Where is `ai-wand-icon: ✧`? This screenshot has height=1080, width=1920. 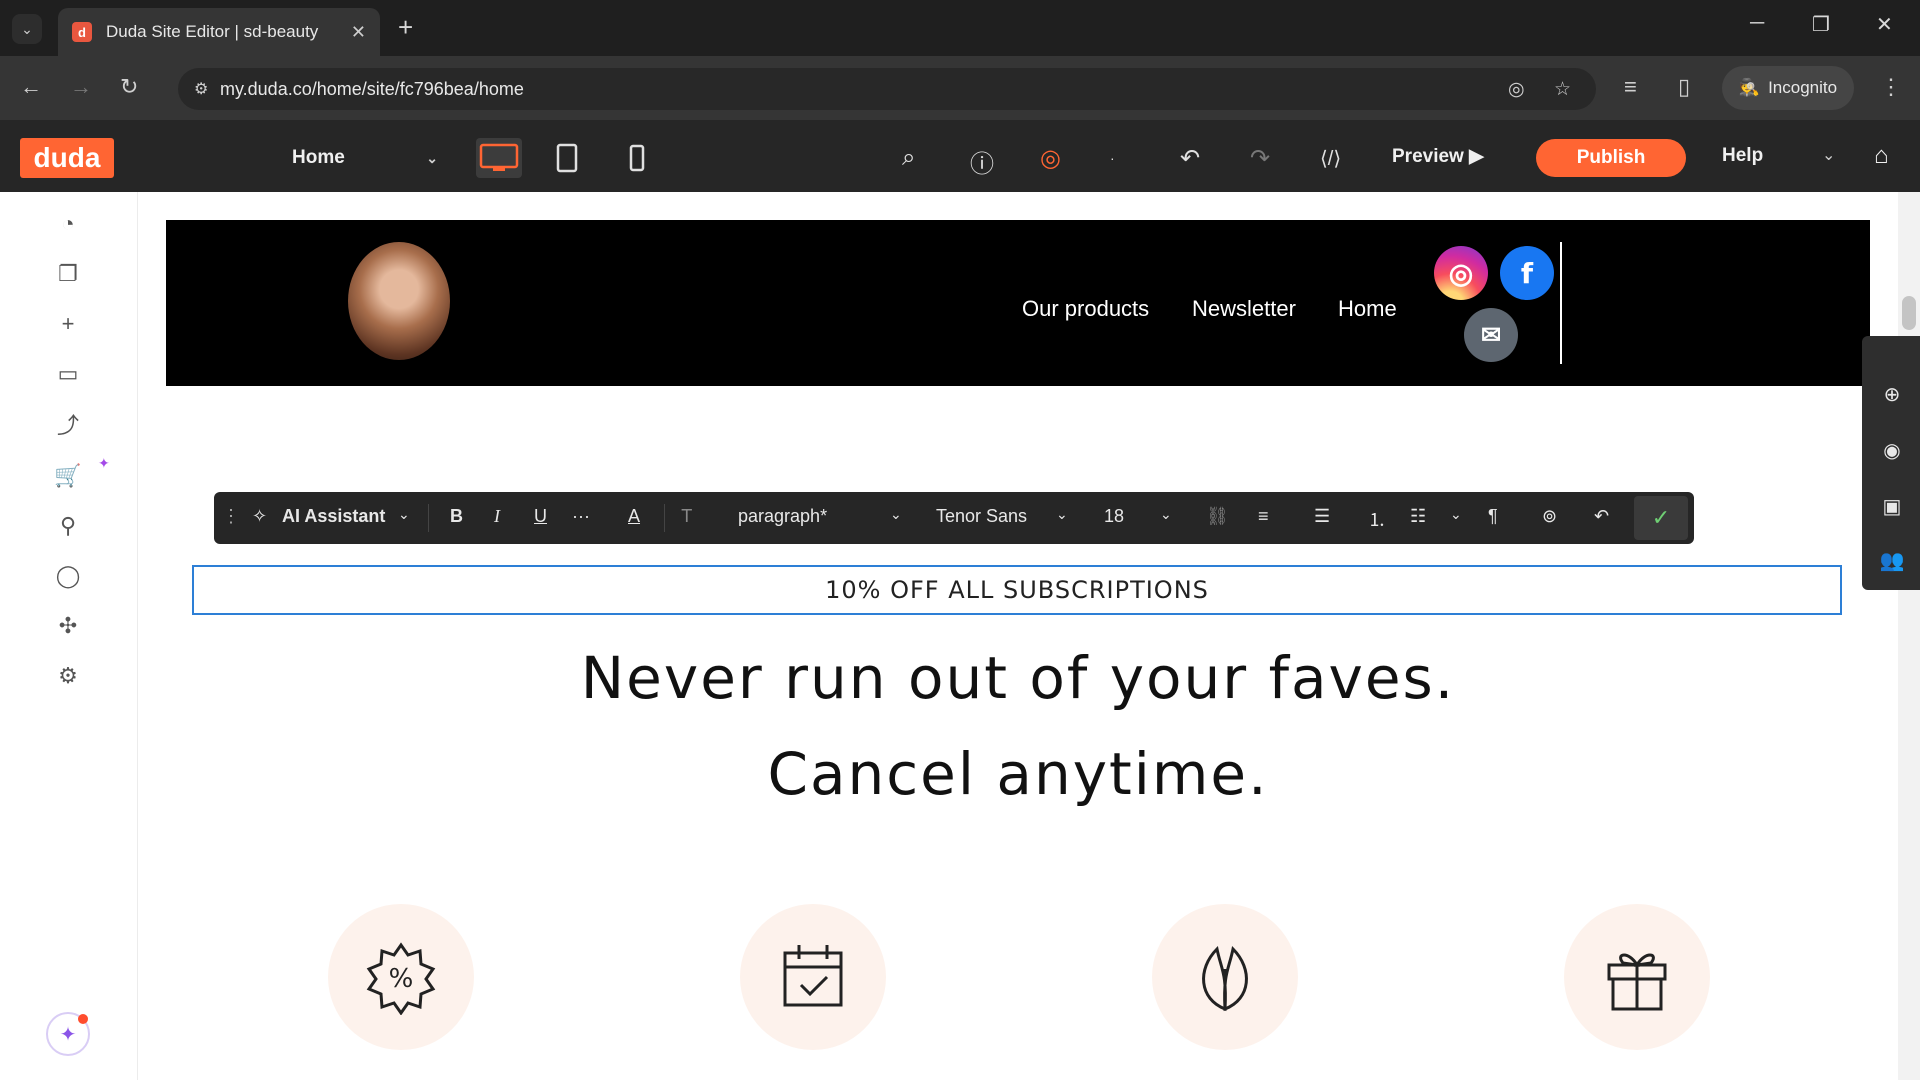
ai-wand-icon: ✧ is located at coordinates (259, 516).